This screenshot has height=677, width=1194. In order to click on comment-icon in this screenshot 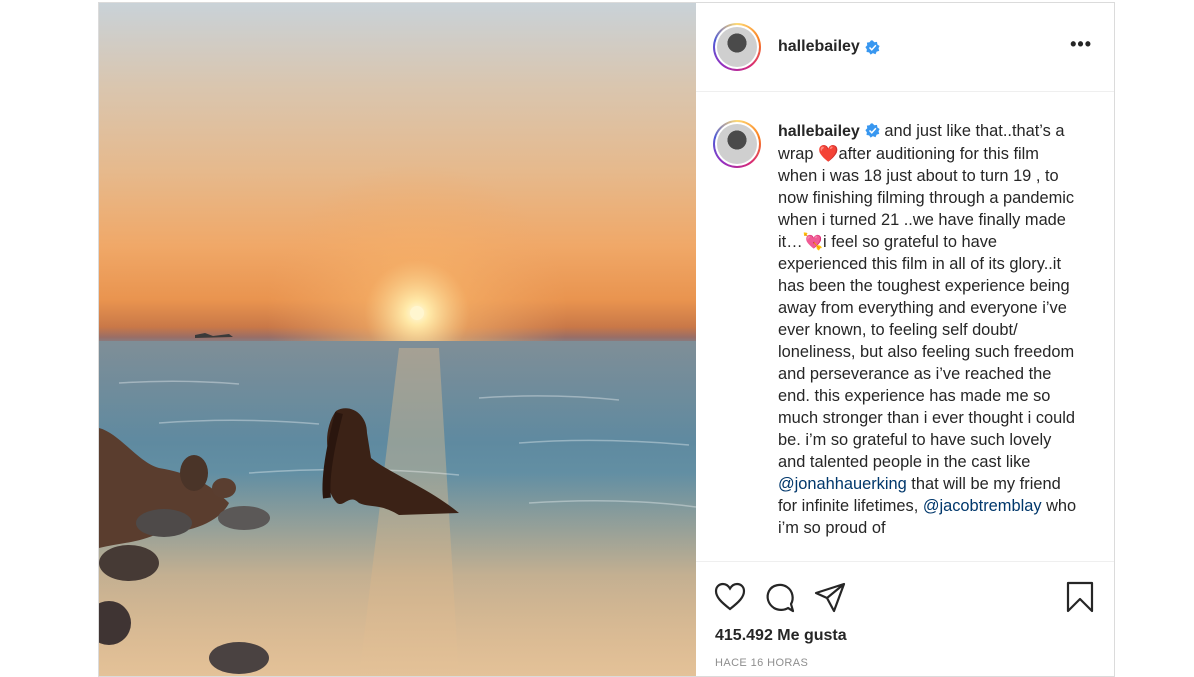, I will do `click(780, 597)`.